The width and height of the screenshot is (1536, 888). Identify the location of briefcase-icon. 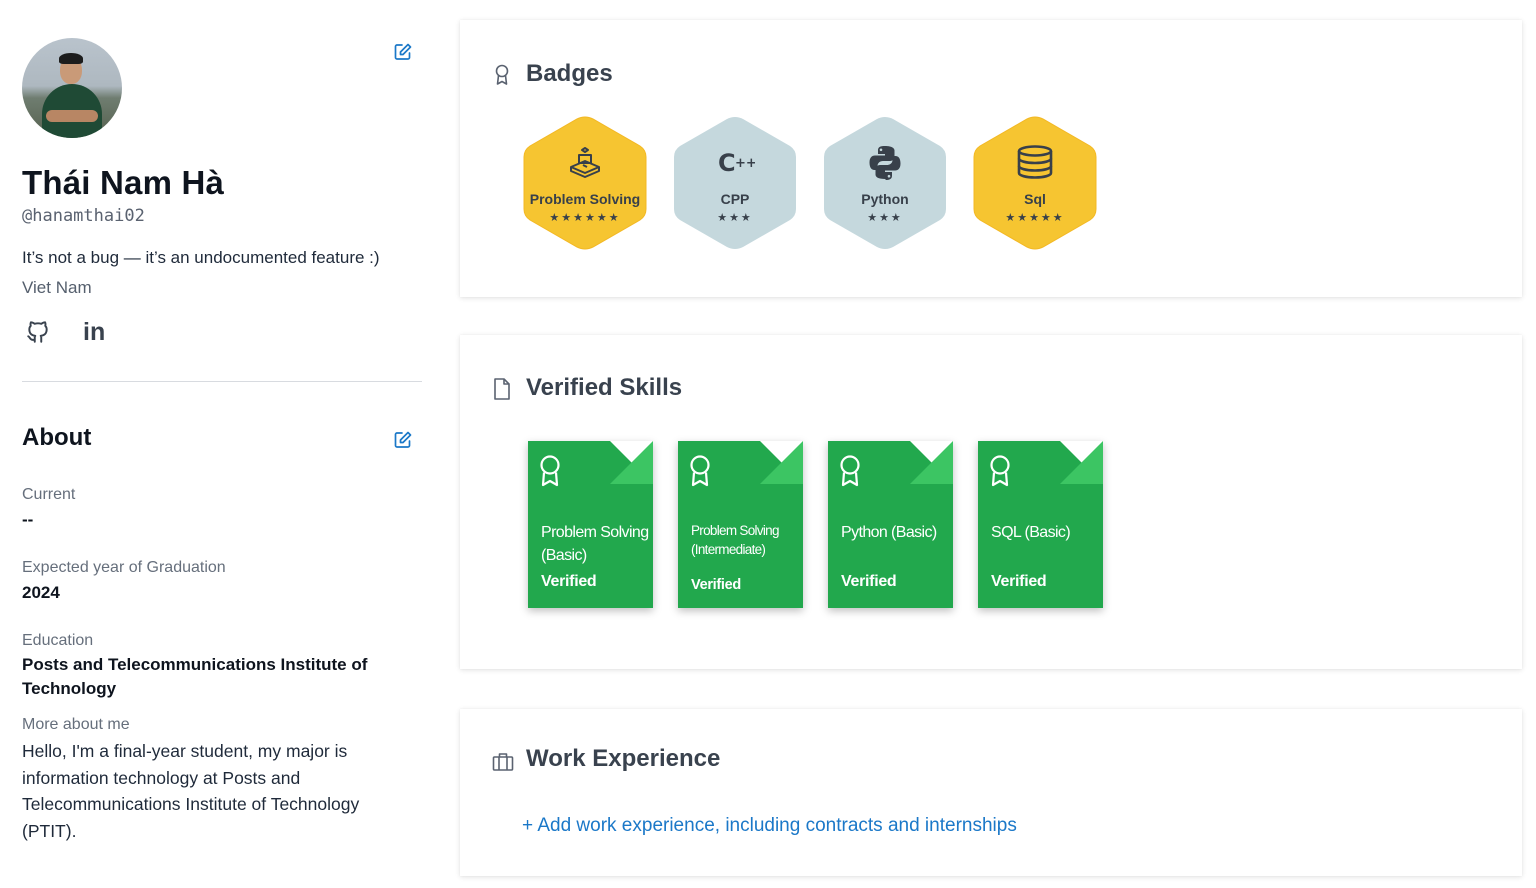
(503, 762).